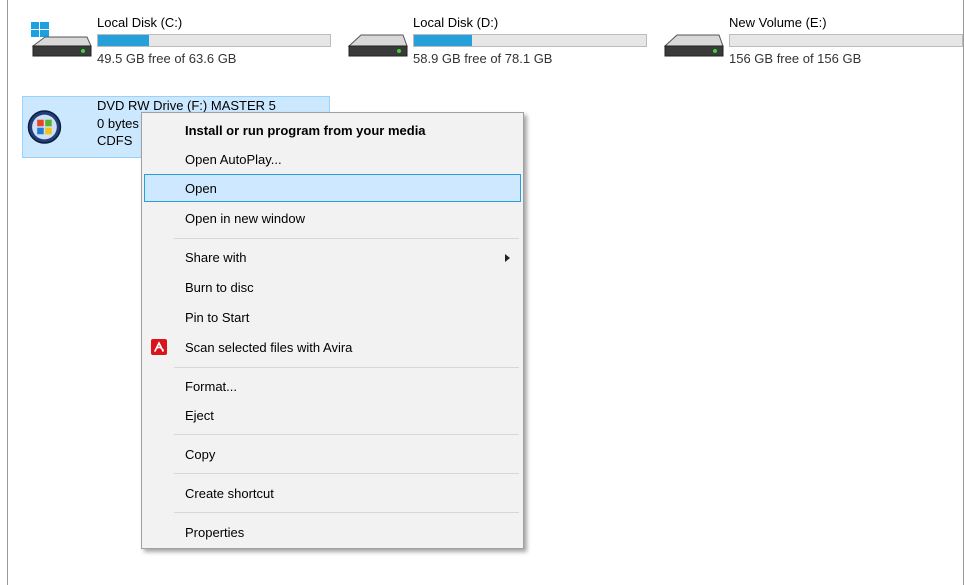  What do you see at coordinates (507, 258) in the screenshot?
I see `submenu-arrow-icon` at bounding box center [507, 258].